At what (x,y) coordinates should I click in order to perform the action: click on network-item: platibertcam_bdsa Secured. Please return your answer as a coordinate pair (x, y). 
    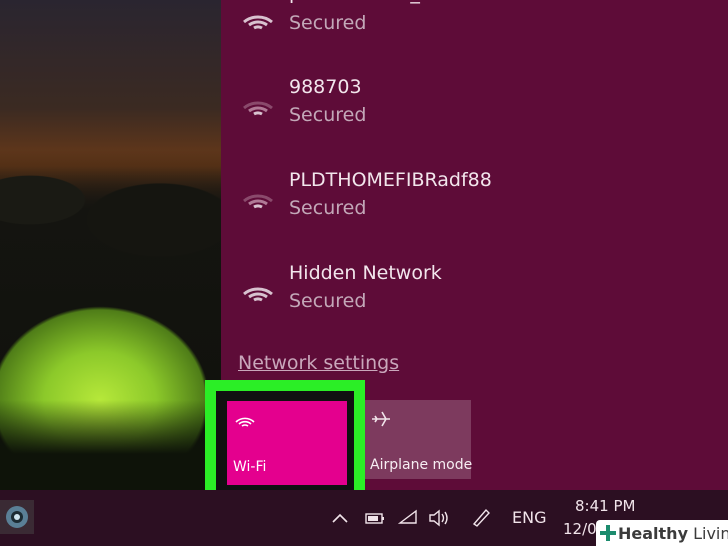
    Looking at the image, I should click on (474, 30).